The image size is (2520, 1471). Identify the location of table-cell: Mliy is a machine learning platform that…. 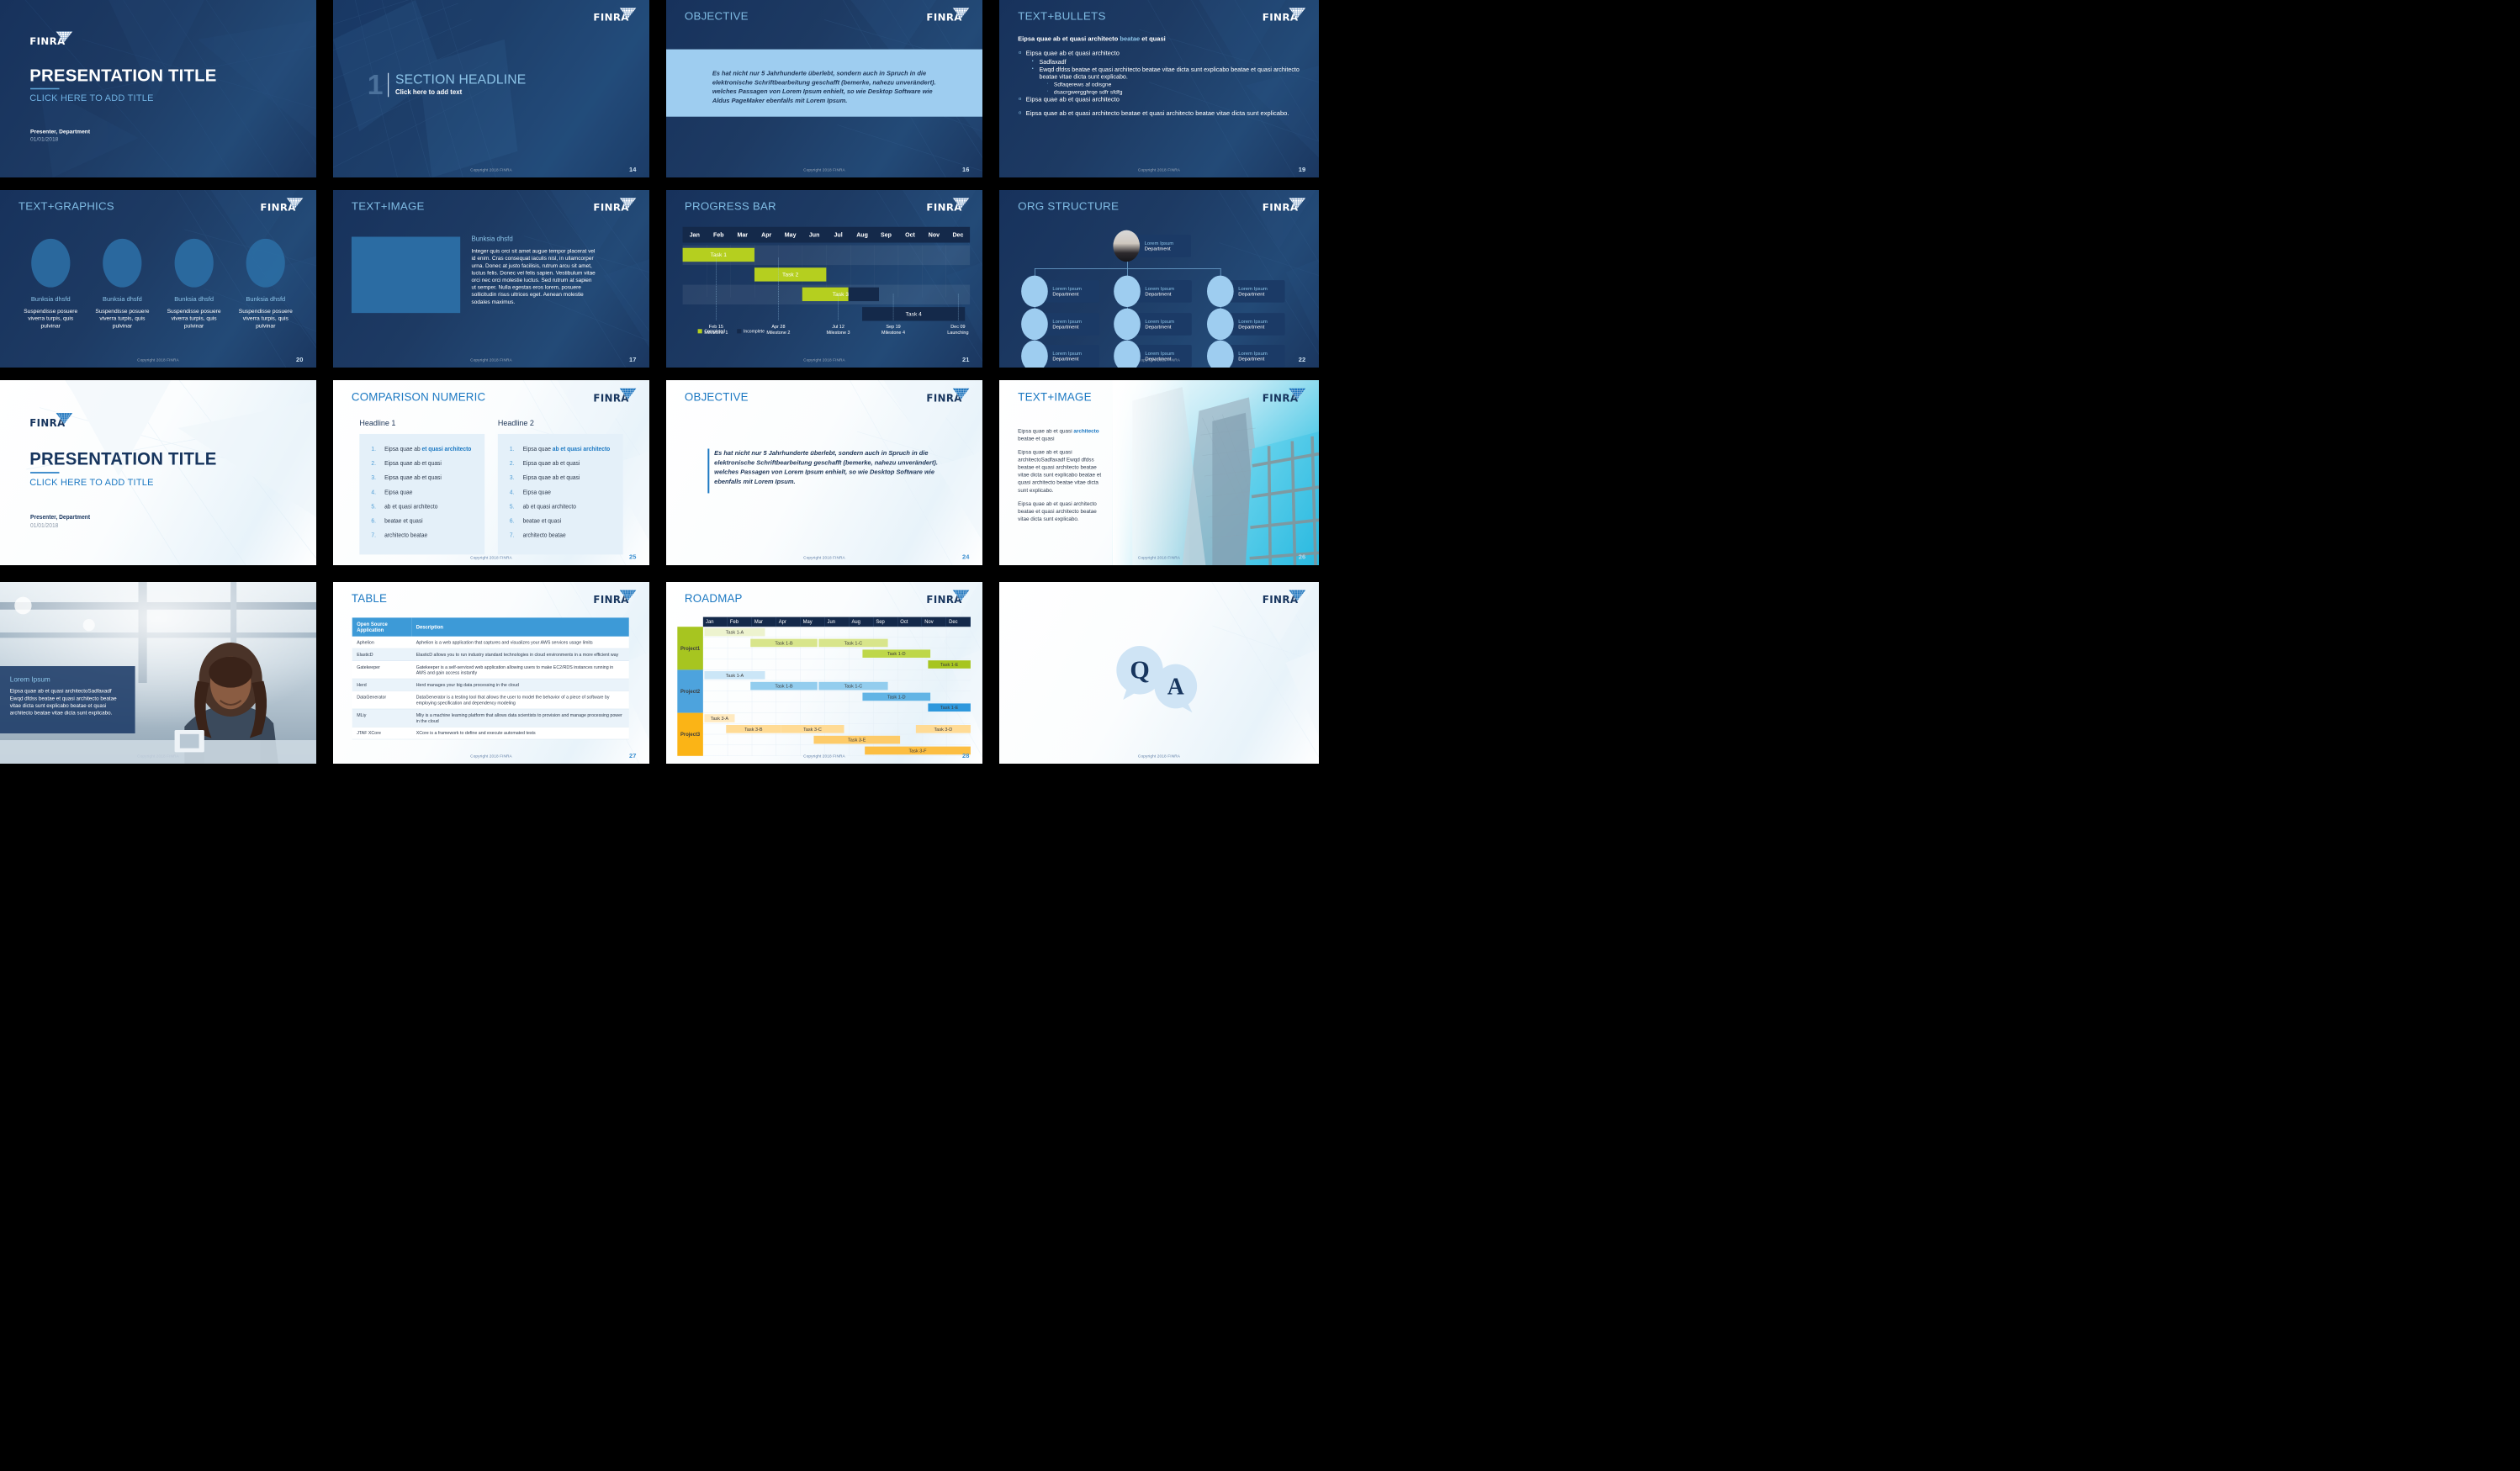
(520, 718).